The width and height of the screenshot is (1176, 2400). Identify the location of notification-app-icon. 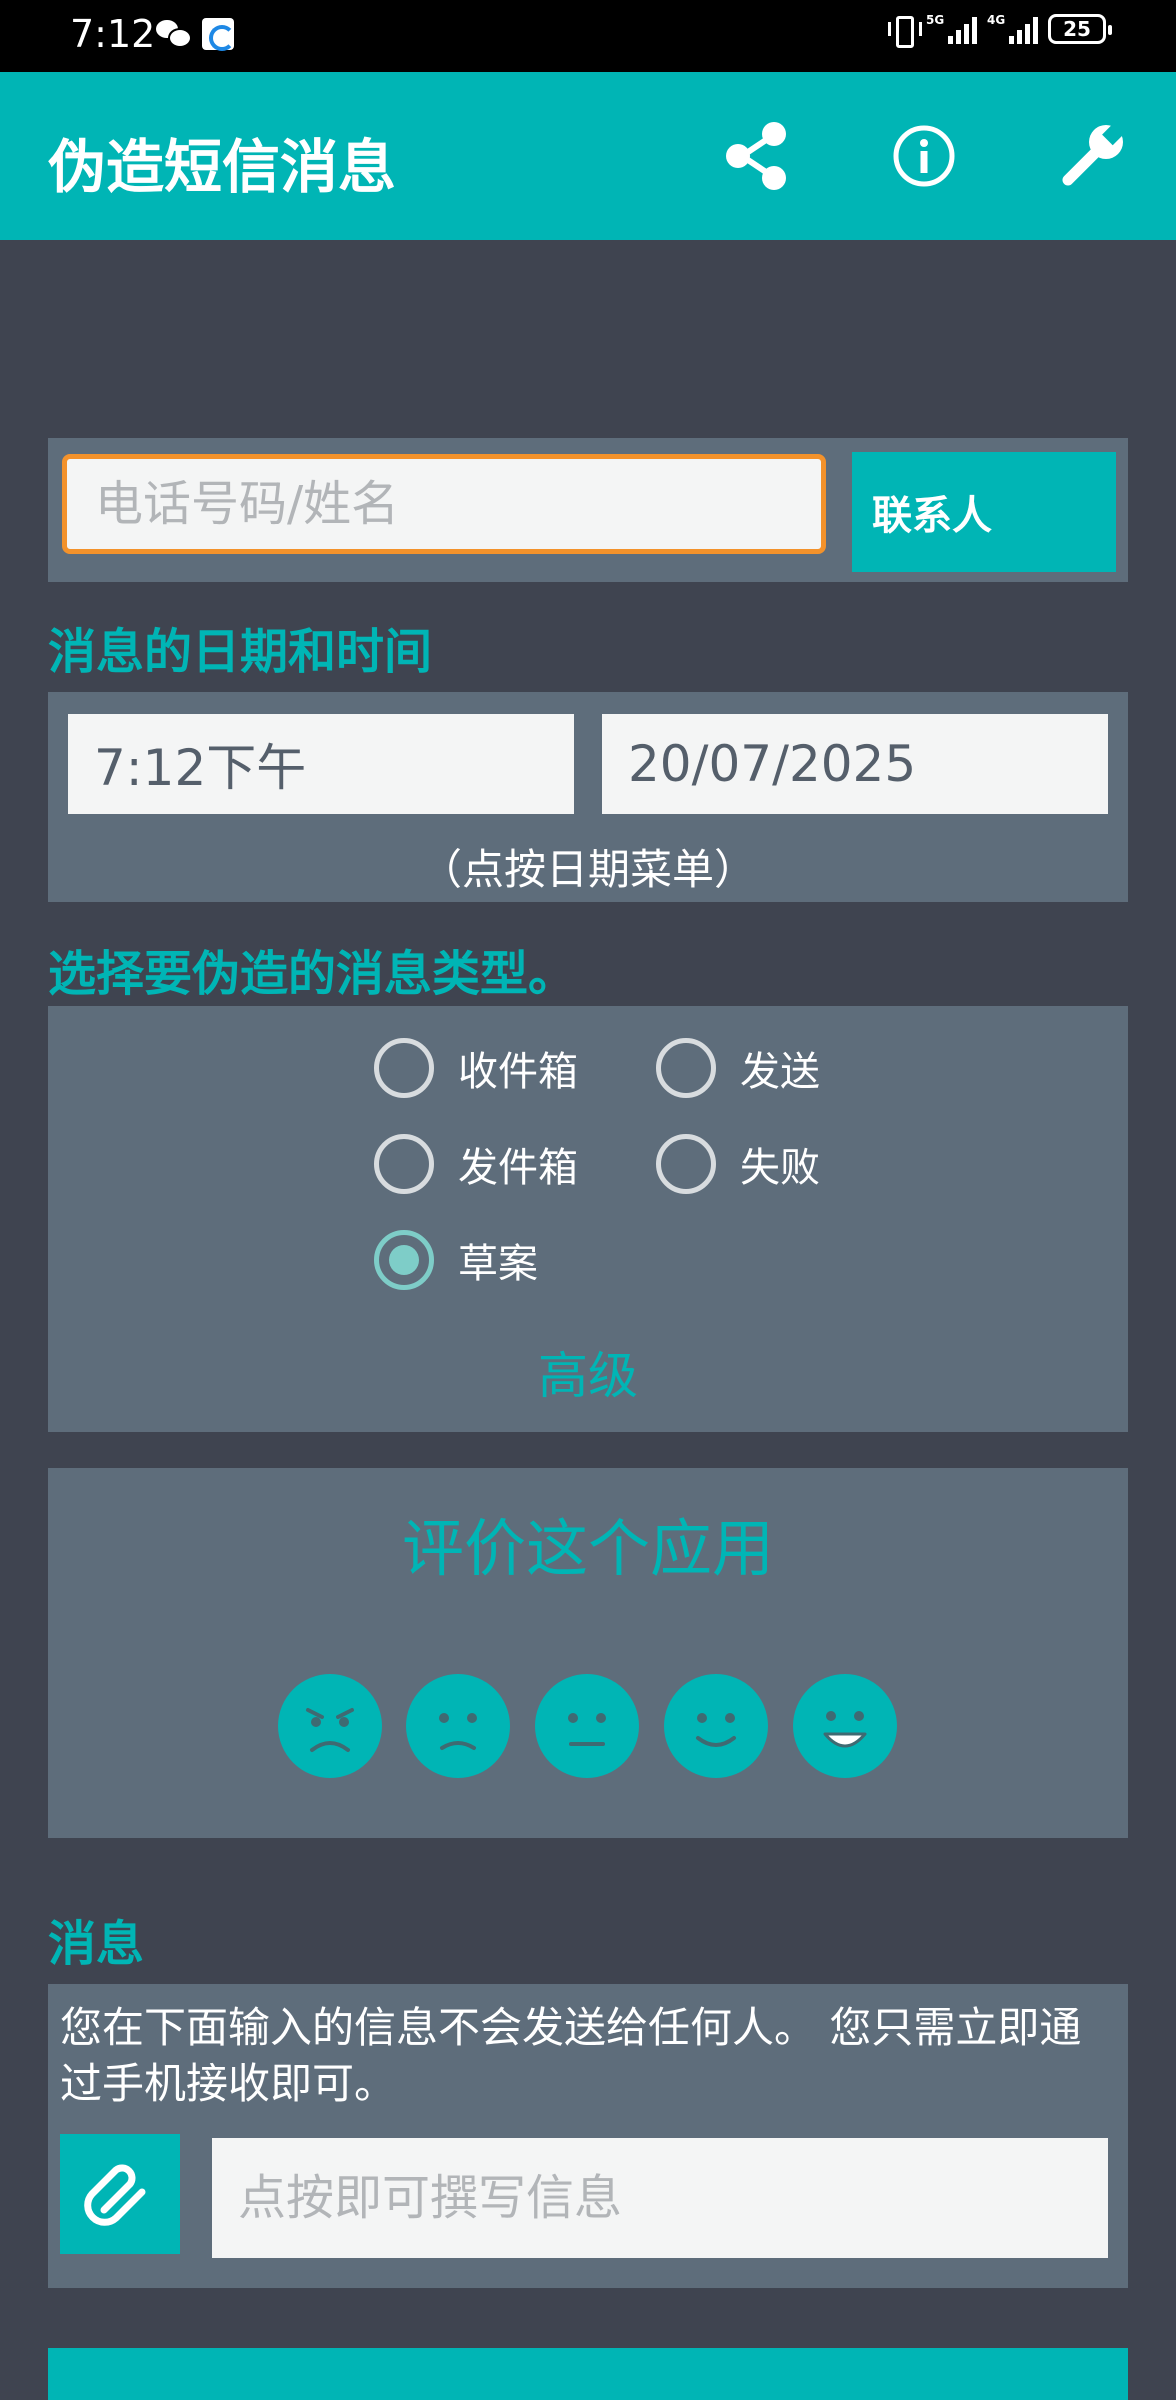
(218, 34).